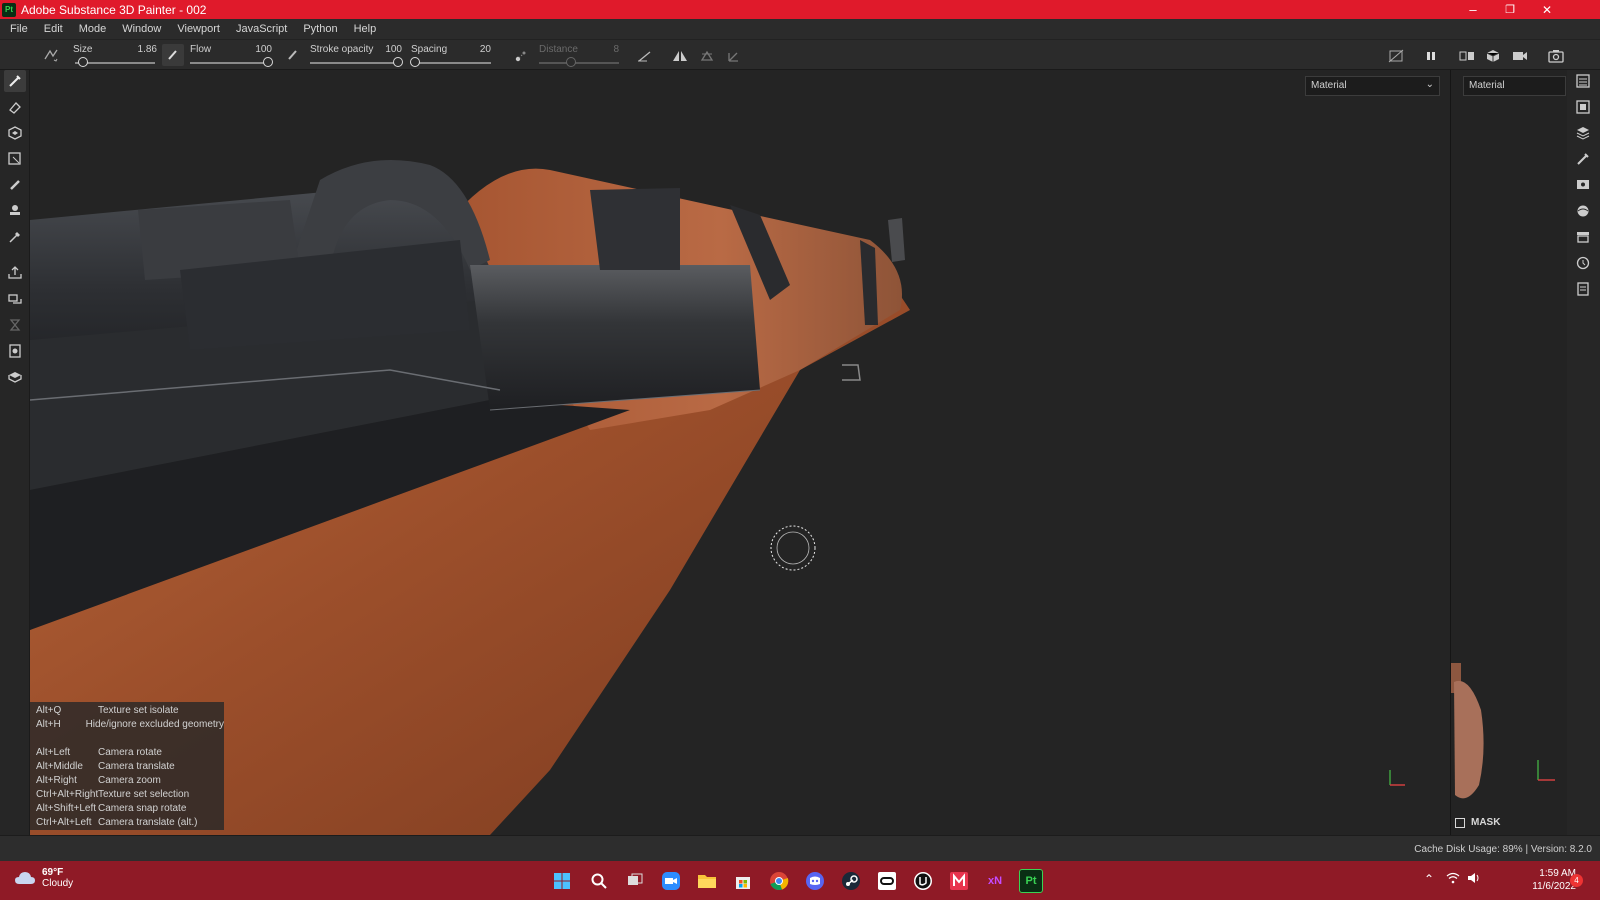 Image resolution: width=1600 pixels, height=900 pixels. What do you see at coordinates (851, 881) in the screenshot?
I see `steam-icon` at bounding box center [851, 881].